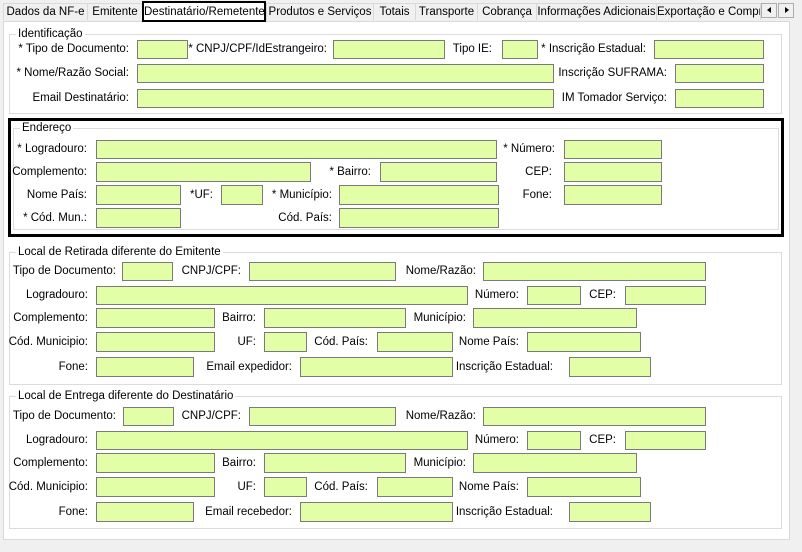  Describe the element at coordinates (147, 271) in the screenshot. I see `retirada-tipo-documento-input` at that location.